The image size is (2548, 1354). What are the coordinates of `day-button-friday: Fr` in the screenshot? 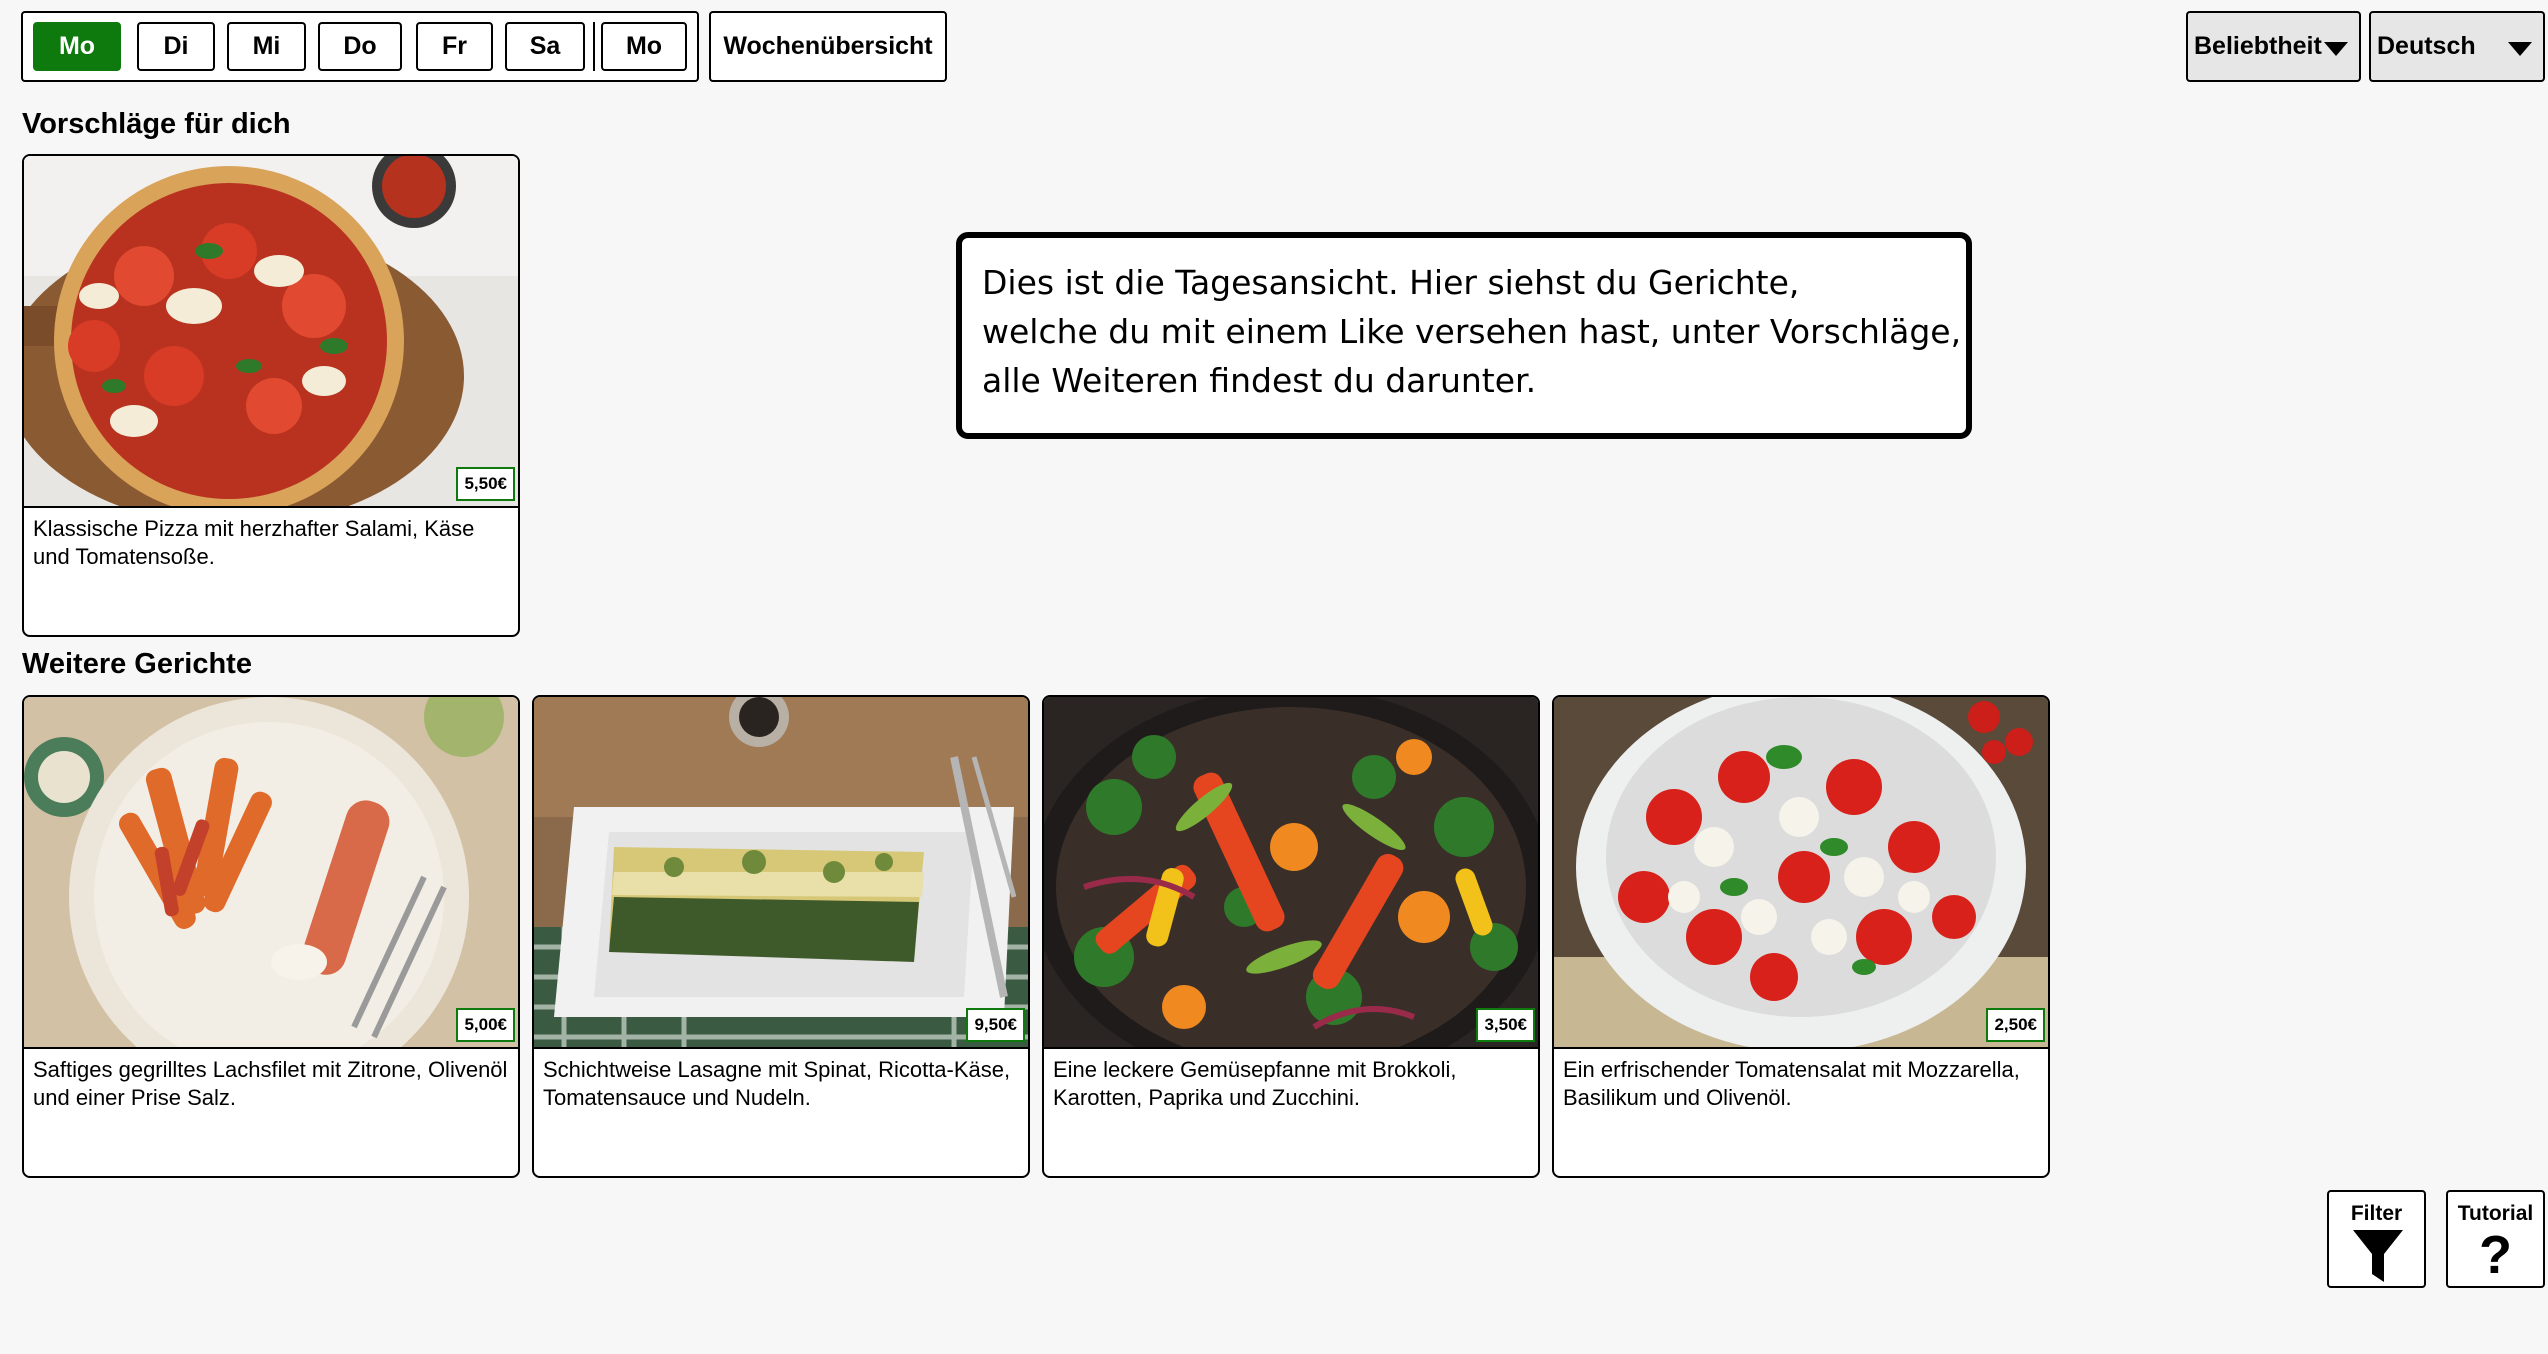 It's located at (454, 46).